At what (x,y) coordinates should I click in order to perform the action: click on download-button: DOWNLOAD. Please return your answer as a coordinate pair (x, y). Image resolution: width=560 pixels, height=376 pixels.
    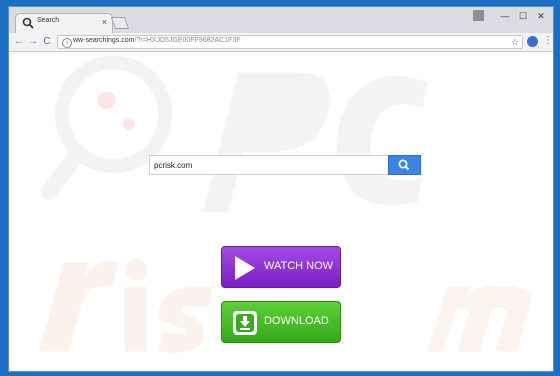
    Looking at the image, I should click on (281, 322).